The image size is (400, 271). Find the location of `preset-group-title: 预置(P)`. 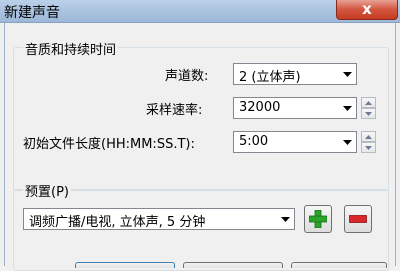

preset-group-title: 预置(P) is located at coordinates (47, 190).